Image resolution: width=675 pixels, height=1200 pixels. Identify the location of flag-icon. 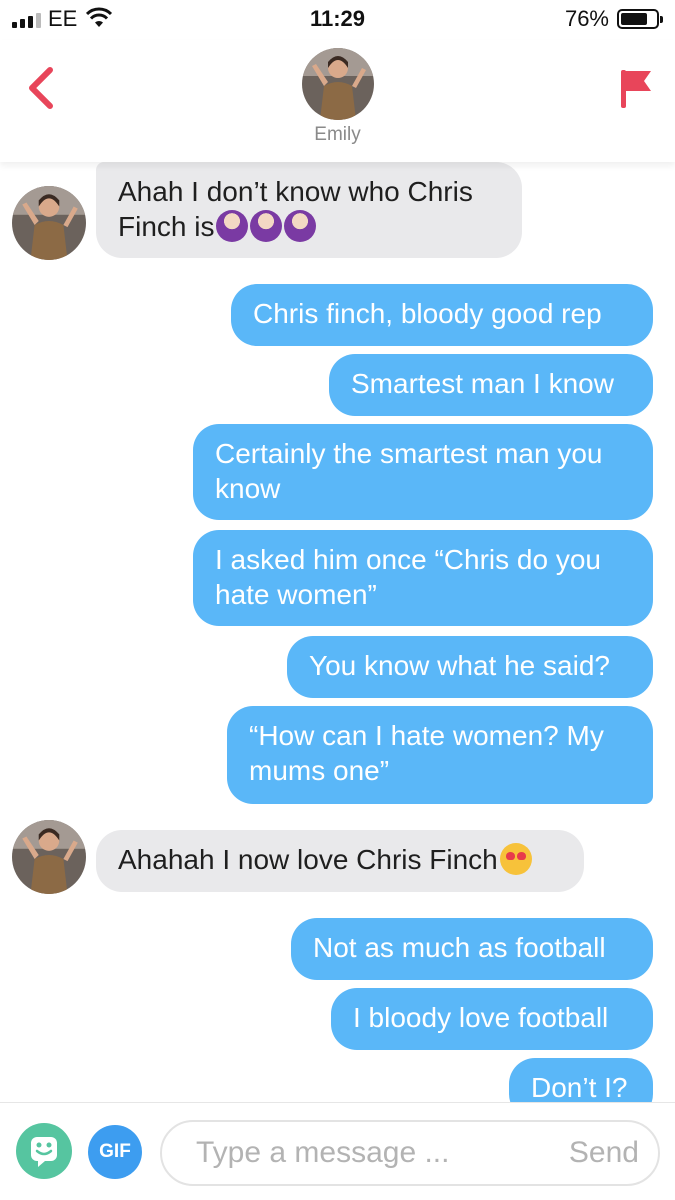
(636, 89).